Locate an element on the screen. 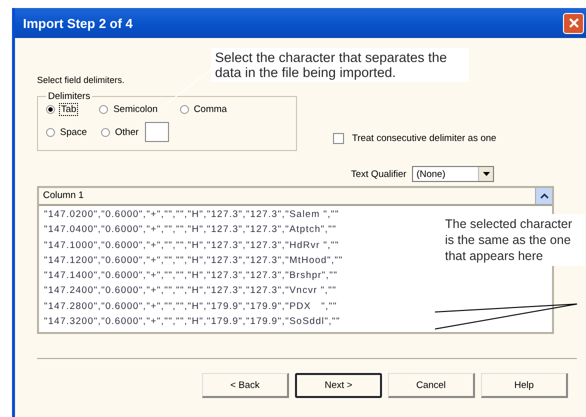 The width and height of the screenshot is (586, 417). delimiter-radio: Comma is located at coordinates (203, 109).